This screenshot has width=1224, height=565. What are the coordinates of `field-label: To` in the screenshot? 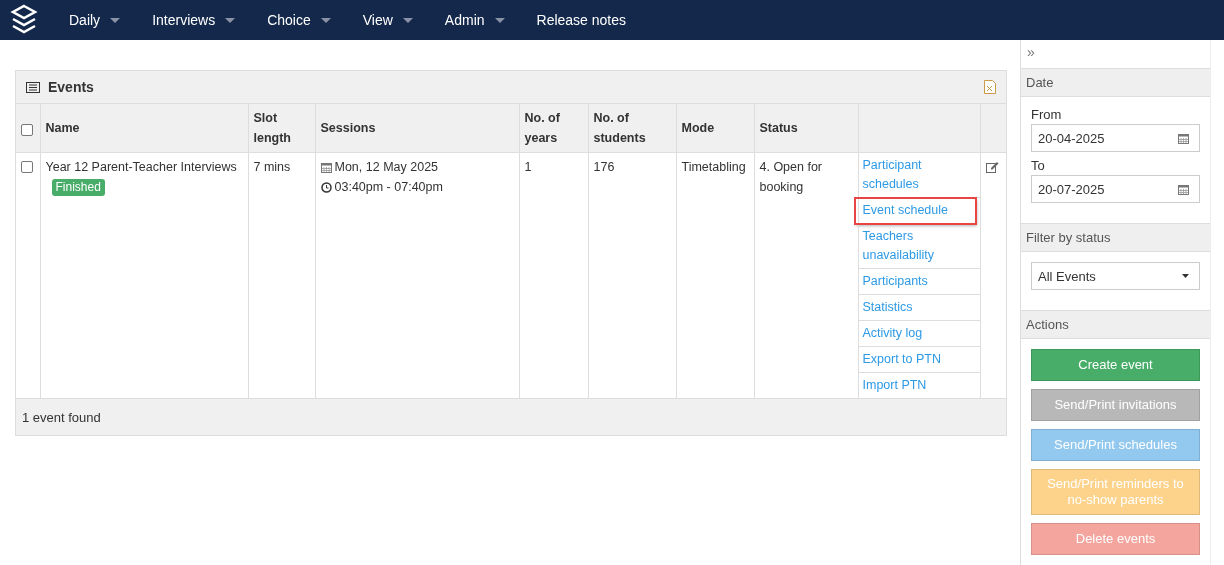 It's located at (1038, 165).